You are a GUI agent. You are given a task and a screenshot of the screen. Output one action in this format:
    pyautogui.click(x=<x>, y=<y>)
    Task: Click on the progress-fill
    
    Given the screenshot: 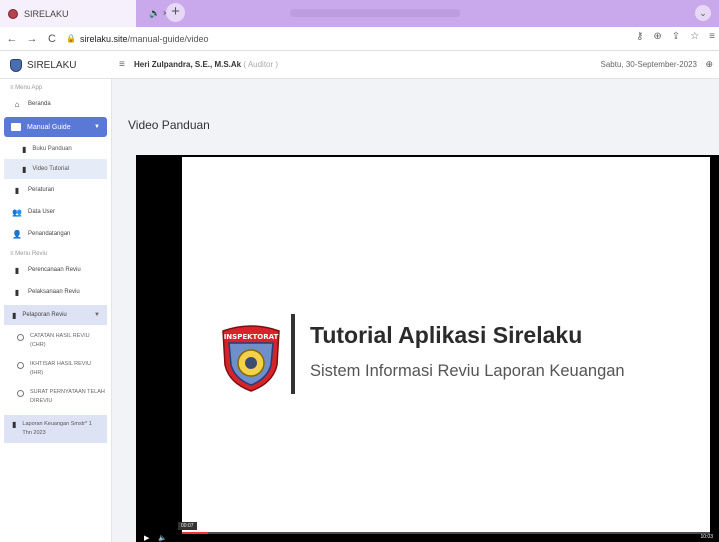 What is the action you would take?
    pyautogui.click(x=195, y=533)
    